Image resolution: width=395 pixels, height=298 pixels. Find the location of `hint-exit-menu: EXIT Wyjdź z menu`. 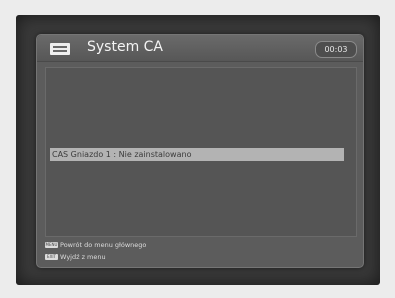

hint-exit-menu: EXIT Wyjdź z menu is located at coordinates (75, 257).